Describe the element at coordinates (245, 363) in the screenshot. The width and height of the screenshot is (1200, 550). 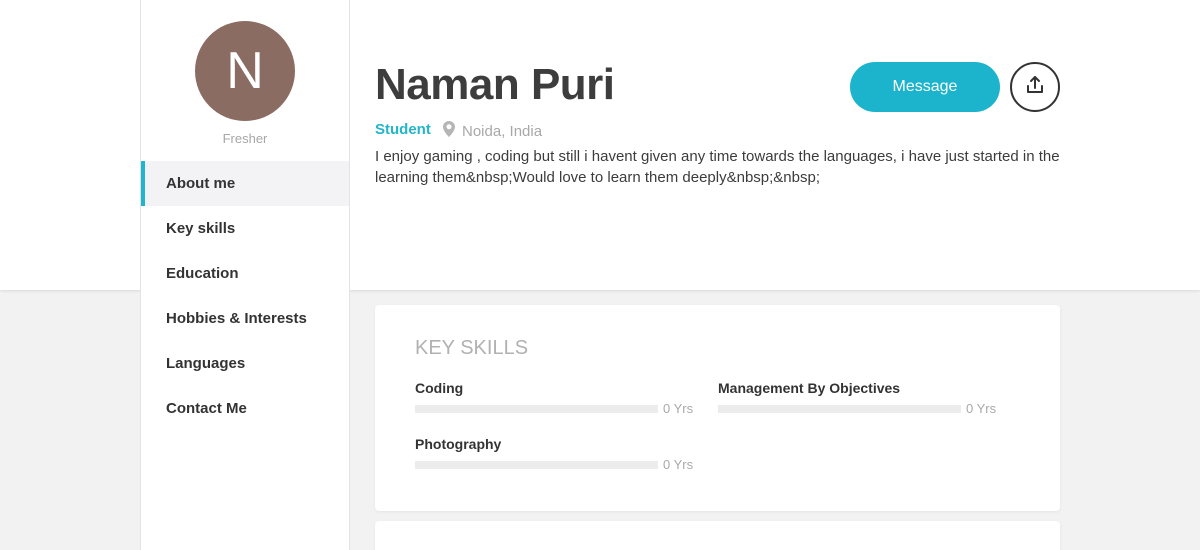
I see `sidebar-item-languages: Languages` at that location.